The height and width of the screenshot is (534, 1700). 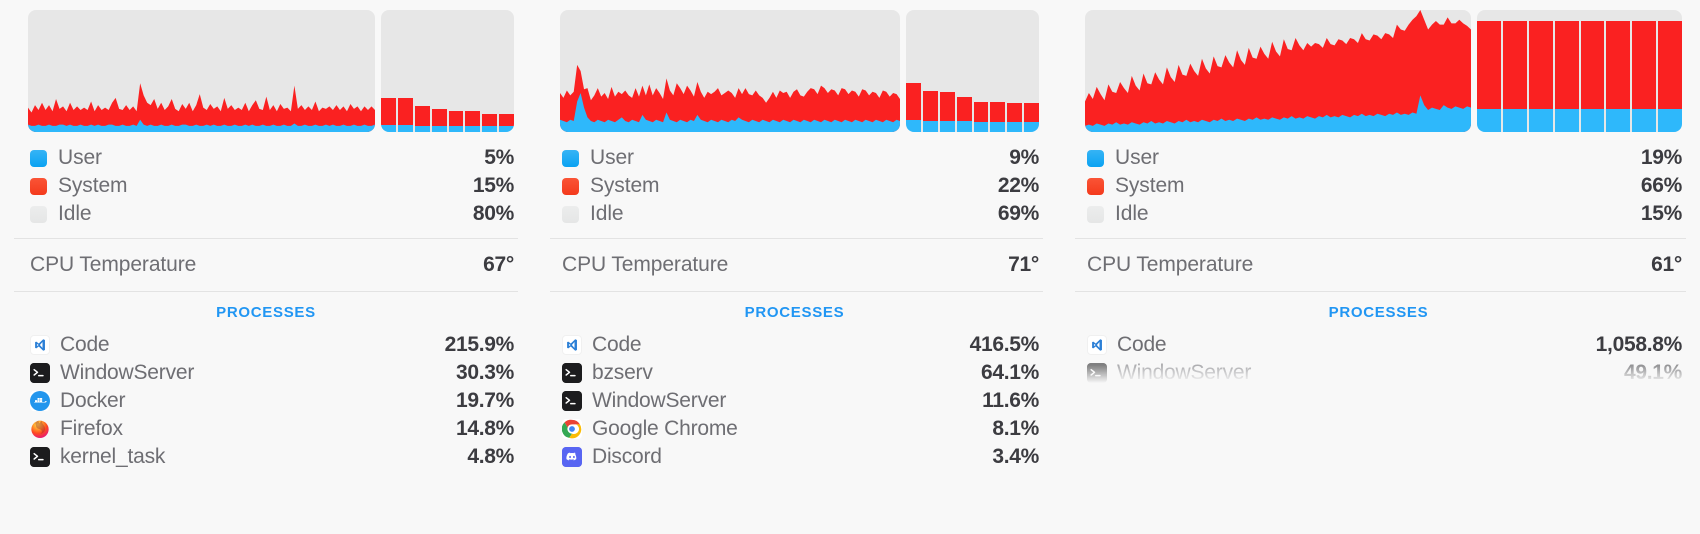 I want to click on process-row: kernel_task 4.8%, so click(x=266, y=457).